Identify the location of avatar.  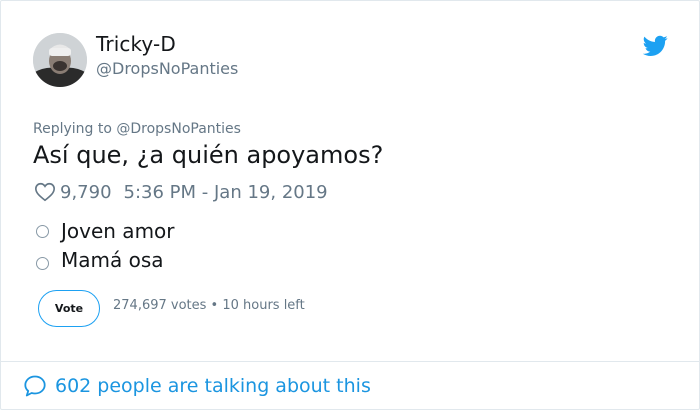
(60, 60).